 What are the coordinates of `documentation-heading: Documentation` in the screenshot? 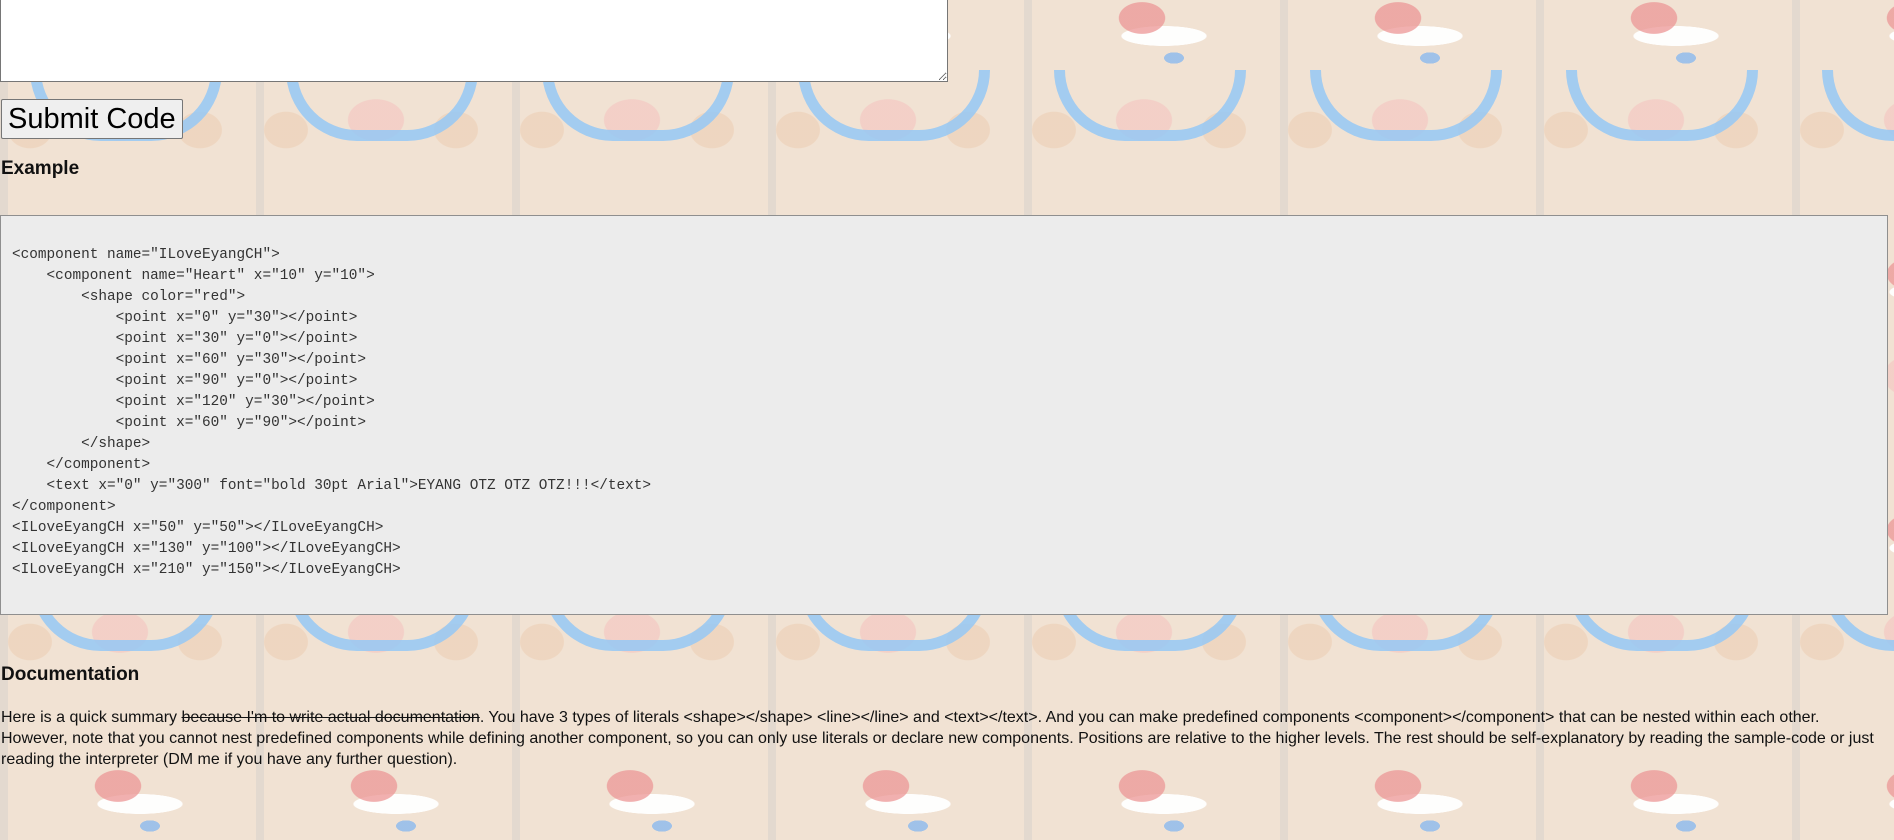 It's located at (70, 674).